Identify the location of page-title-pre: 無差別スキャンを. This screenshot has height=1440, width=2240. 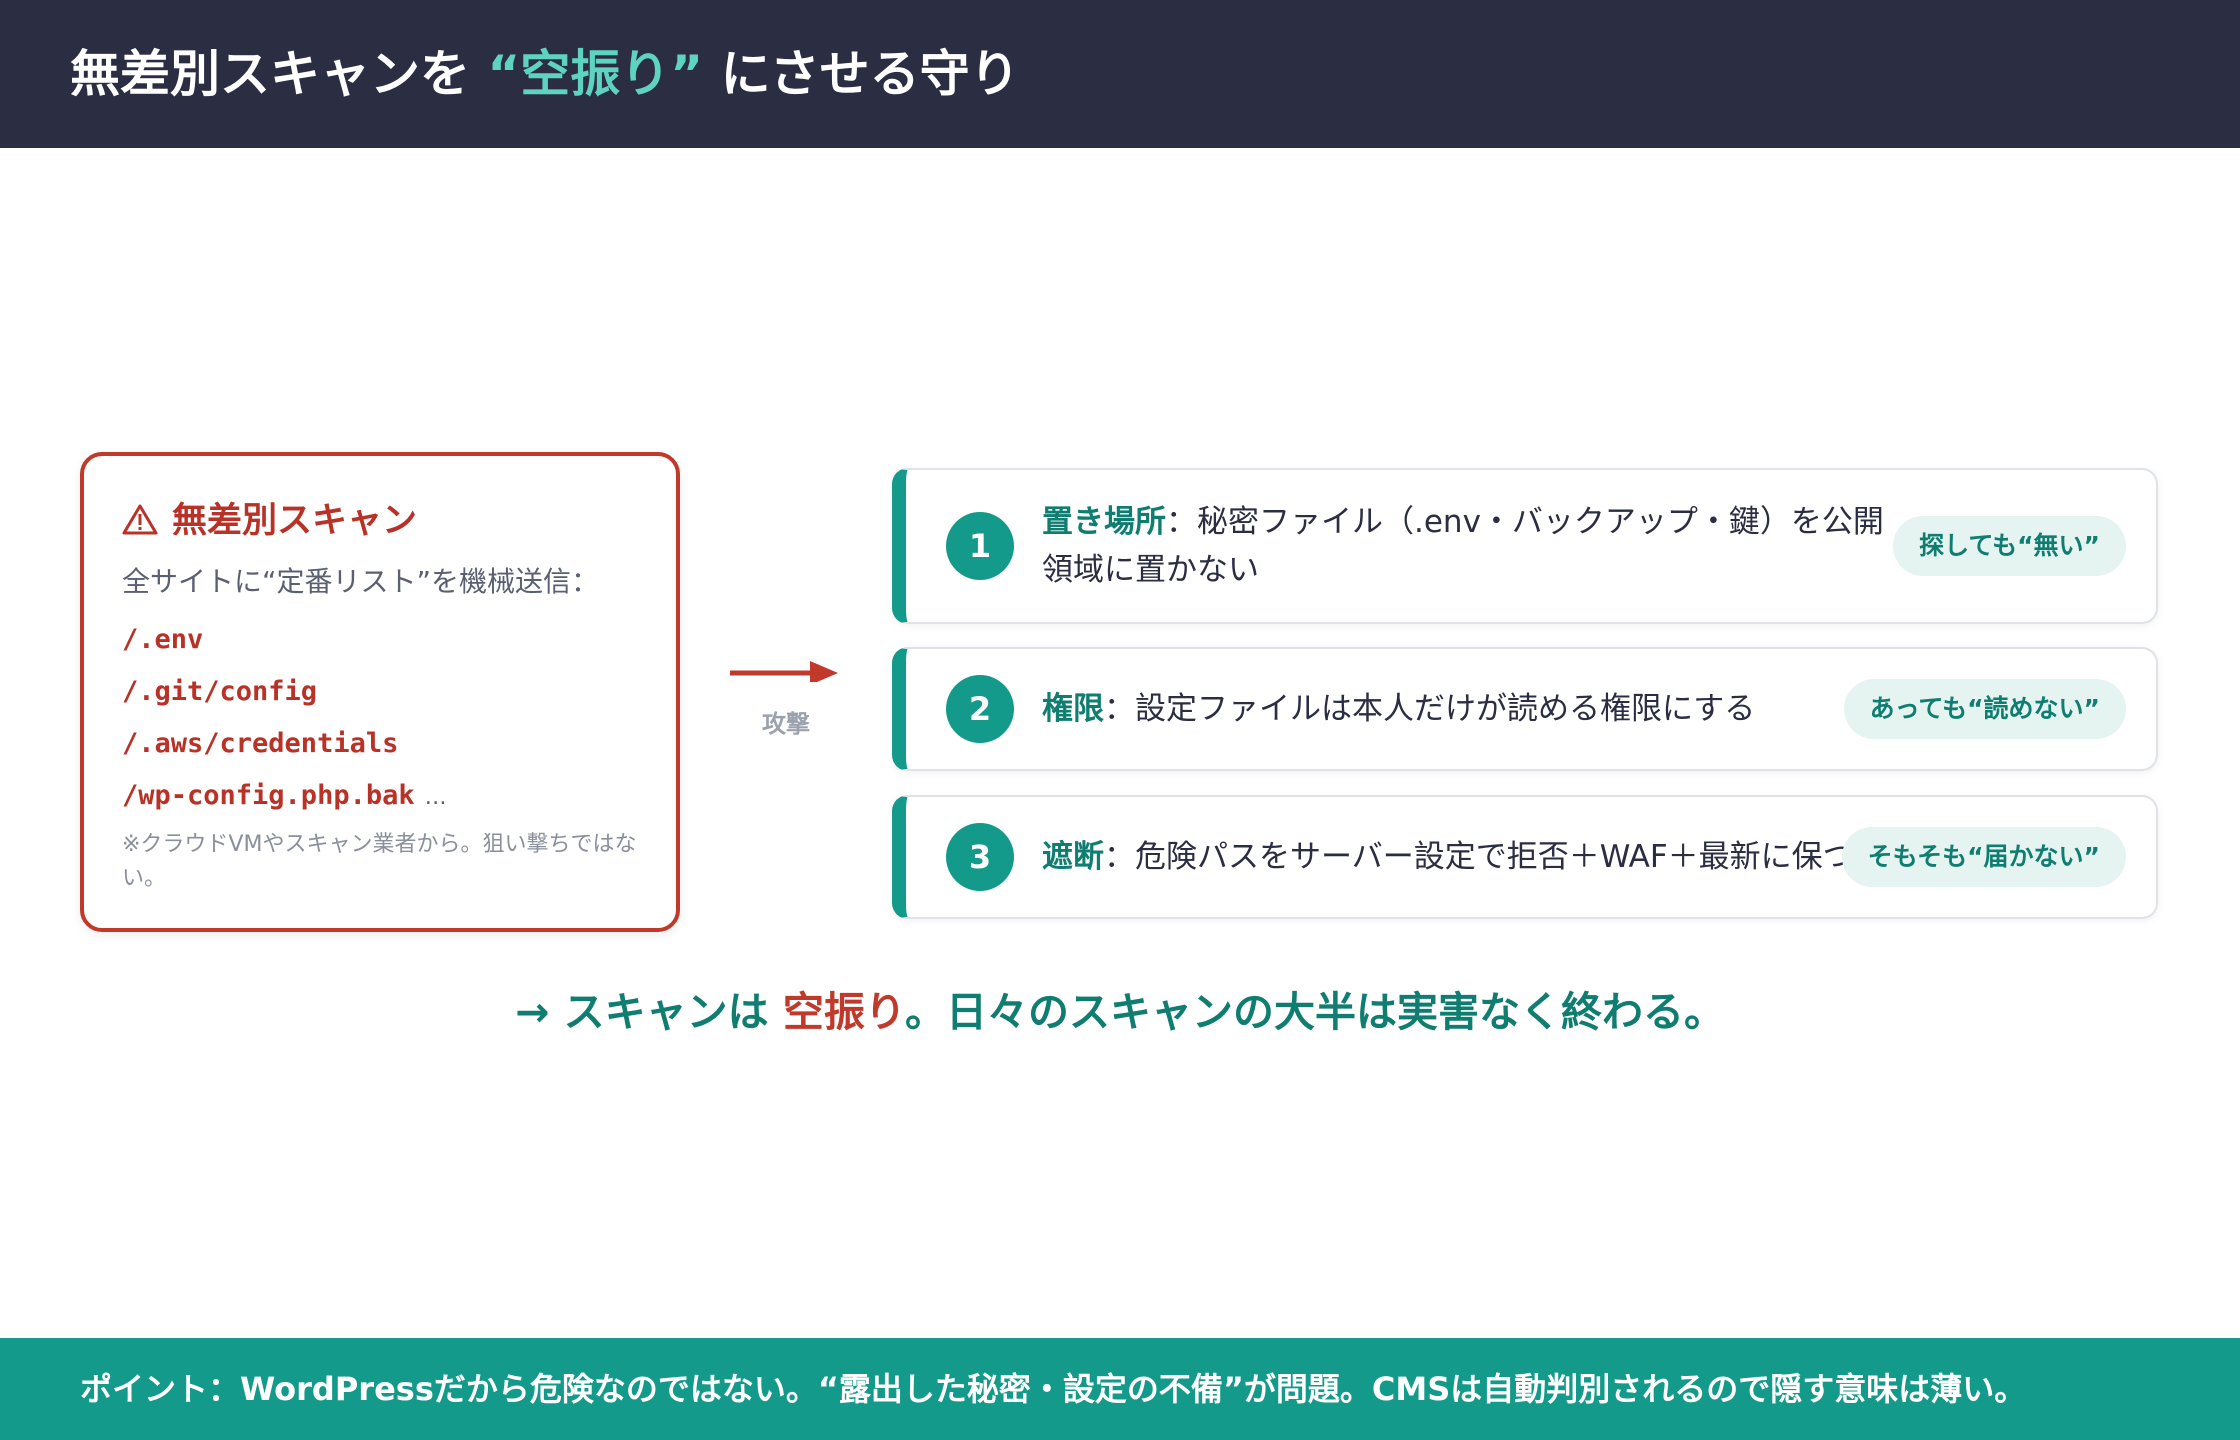
(279, 74).